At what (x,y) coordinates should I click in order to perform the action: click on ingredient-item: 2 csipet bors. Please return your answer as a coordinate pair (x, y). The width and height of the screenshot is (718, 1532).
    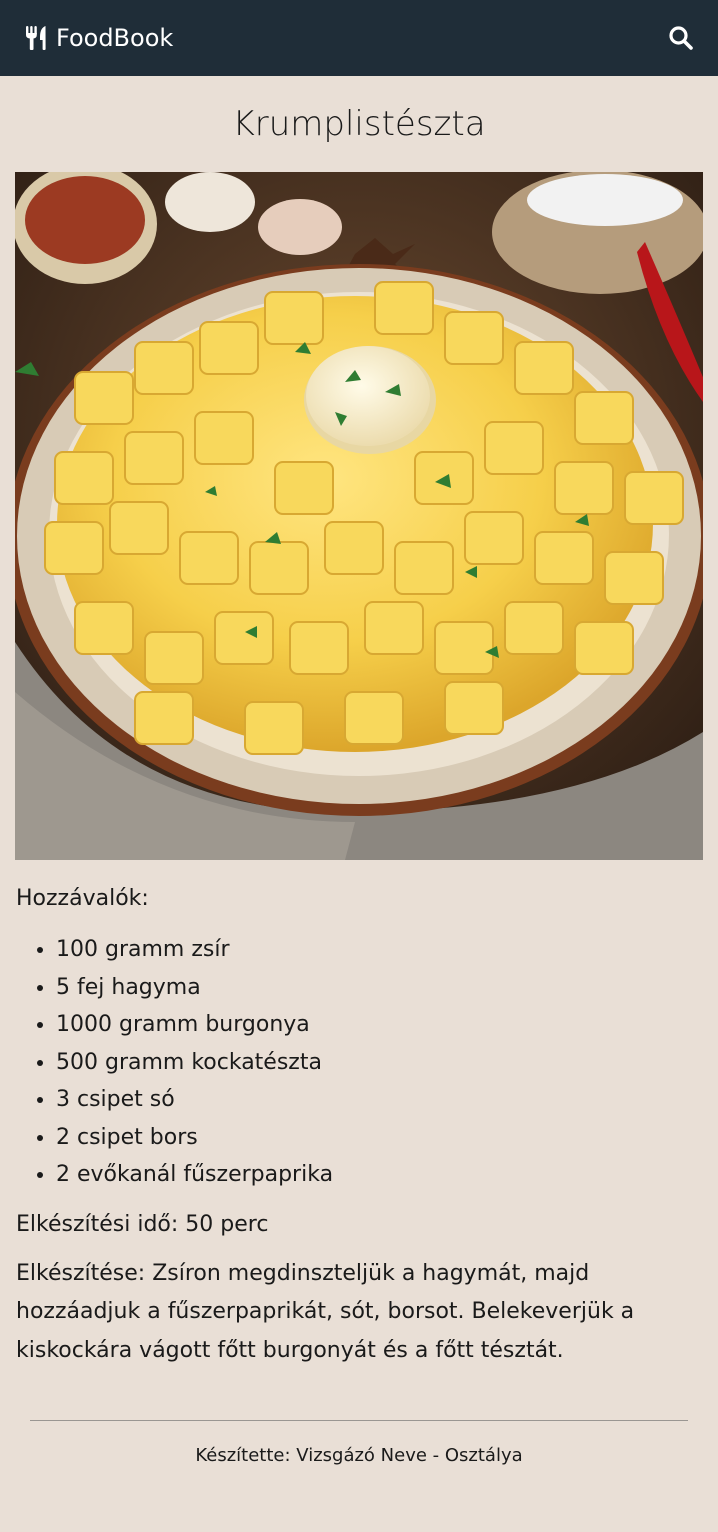
    Looking at the image, I should click on (379, 1138).